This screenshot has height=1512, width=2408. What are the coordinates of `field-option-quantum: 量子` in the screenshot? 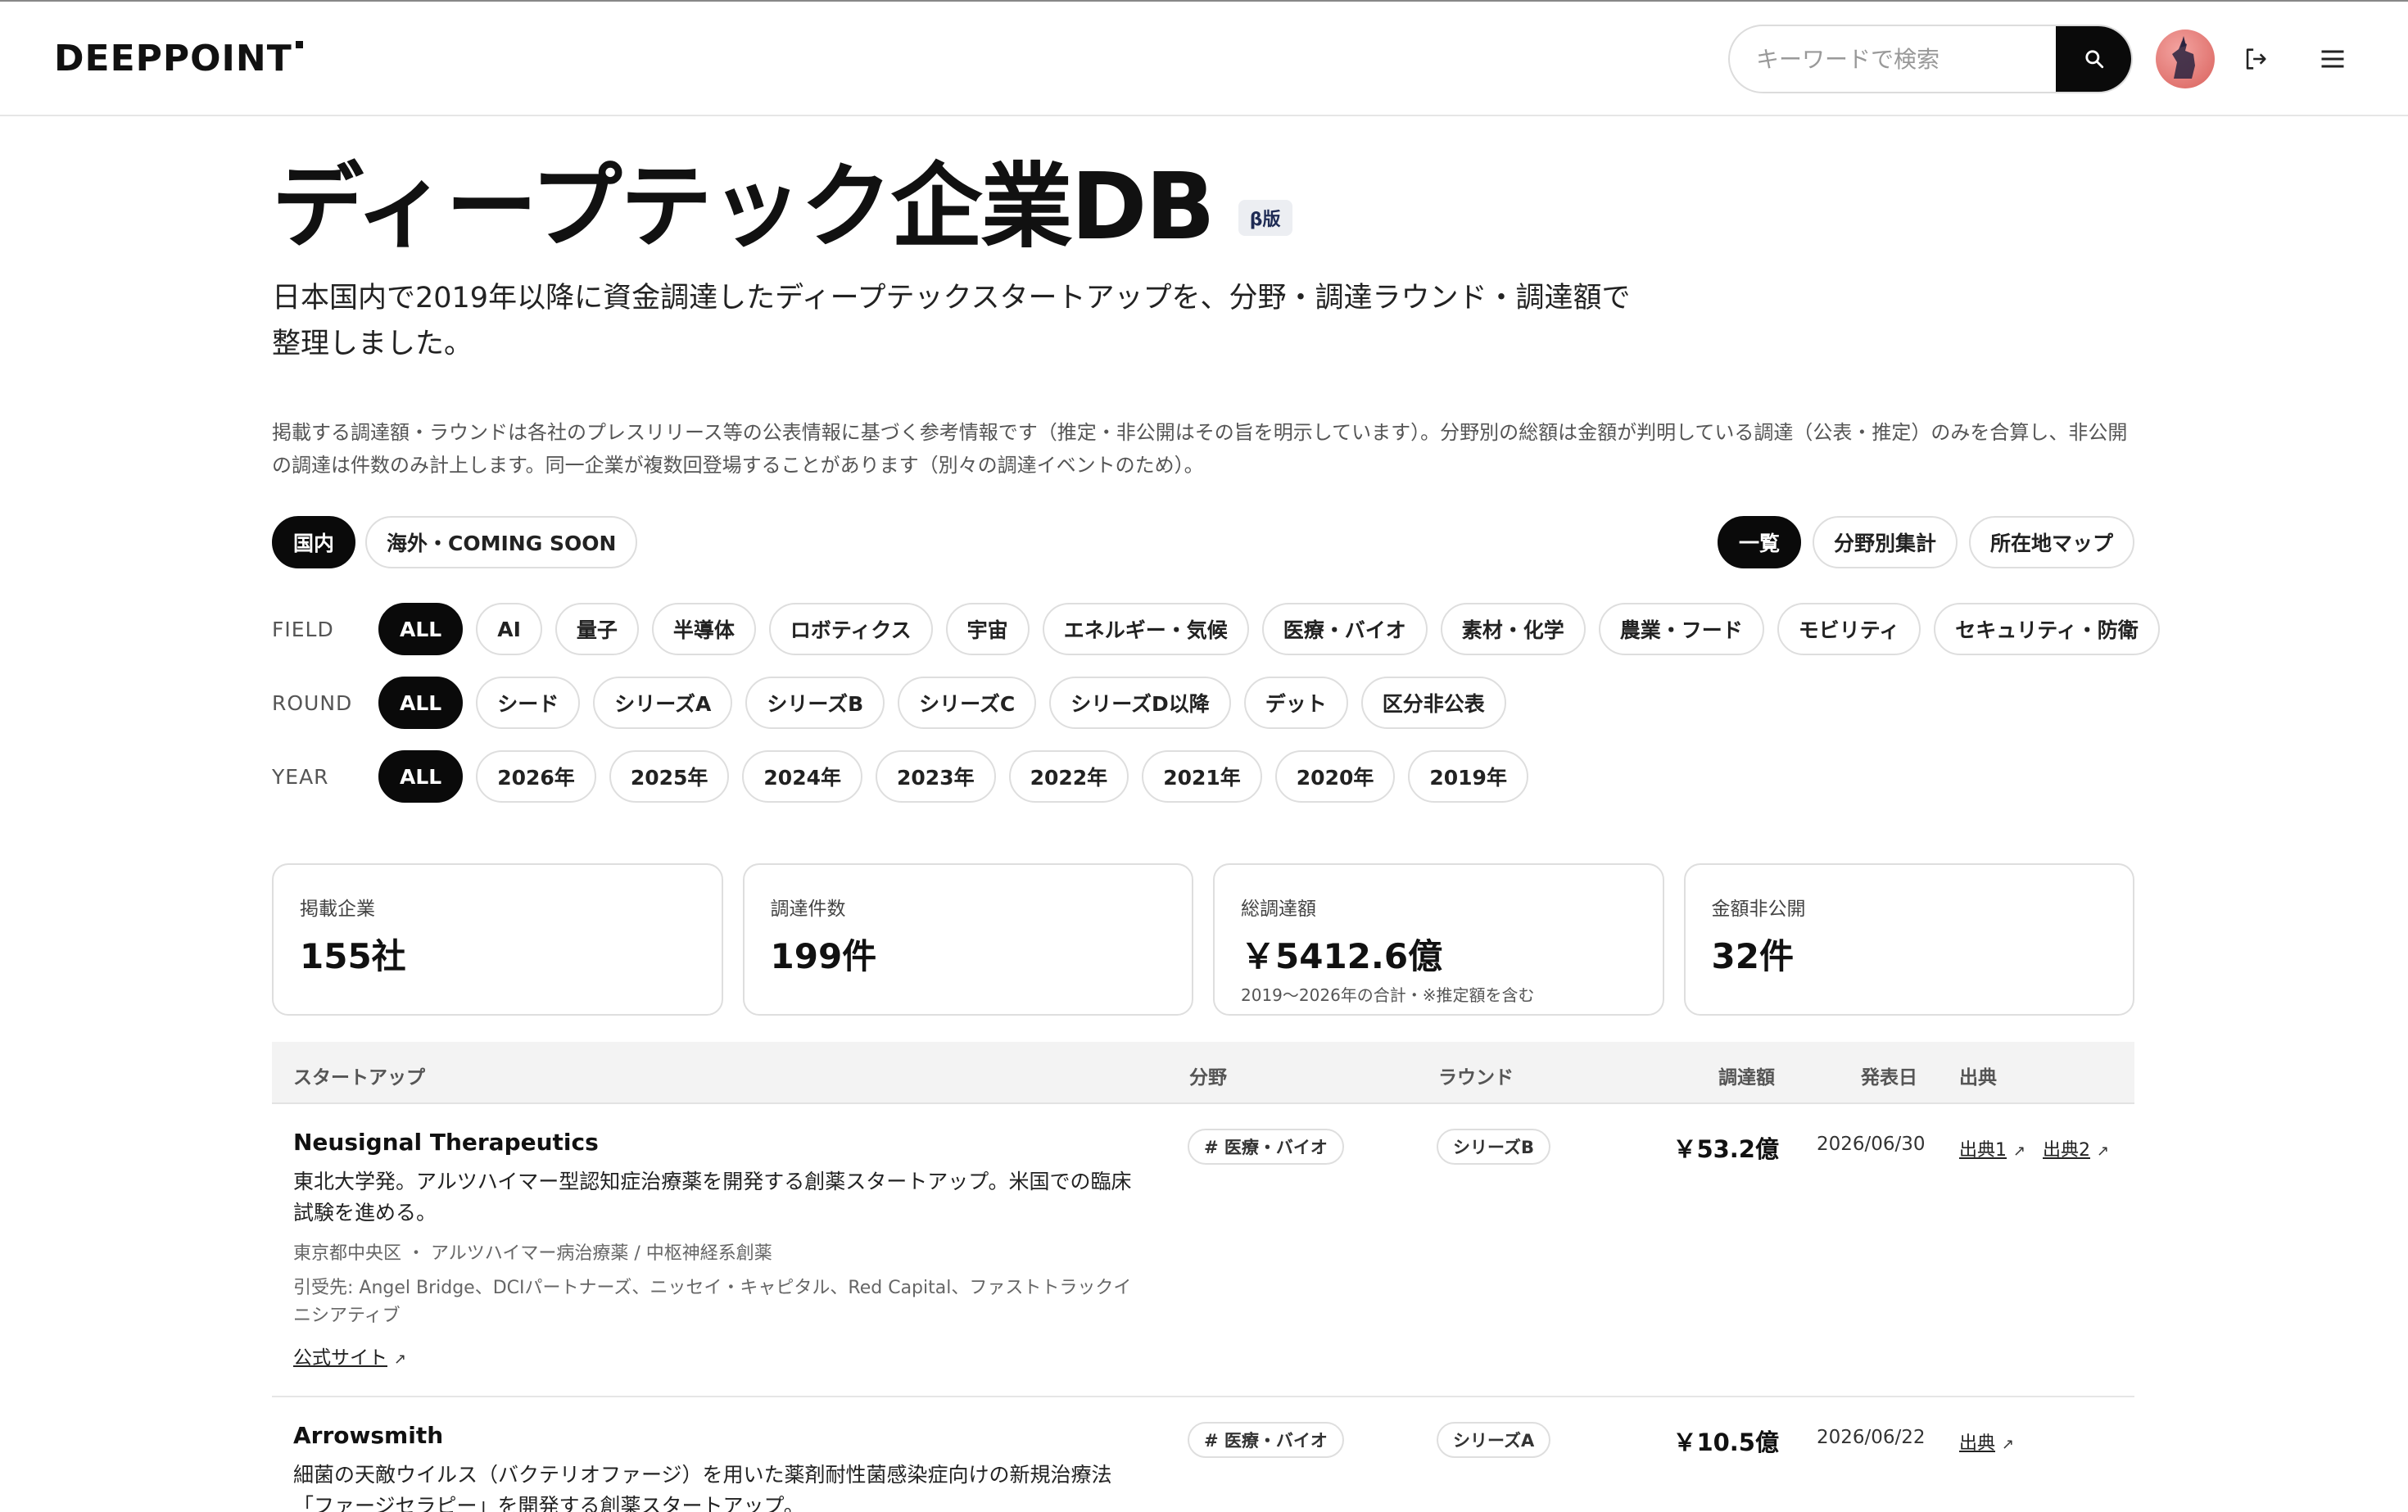 It's located at (596, 629).